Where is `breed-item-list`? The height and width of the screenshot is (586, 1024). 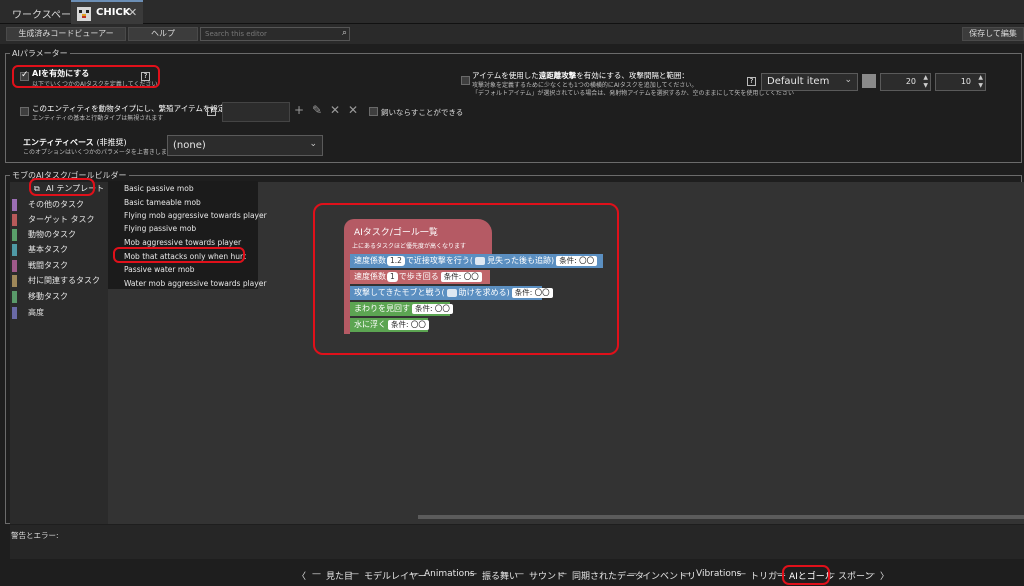 breed-item-list is located at coordinates (256, 112).